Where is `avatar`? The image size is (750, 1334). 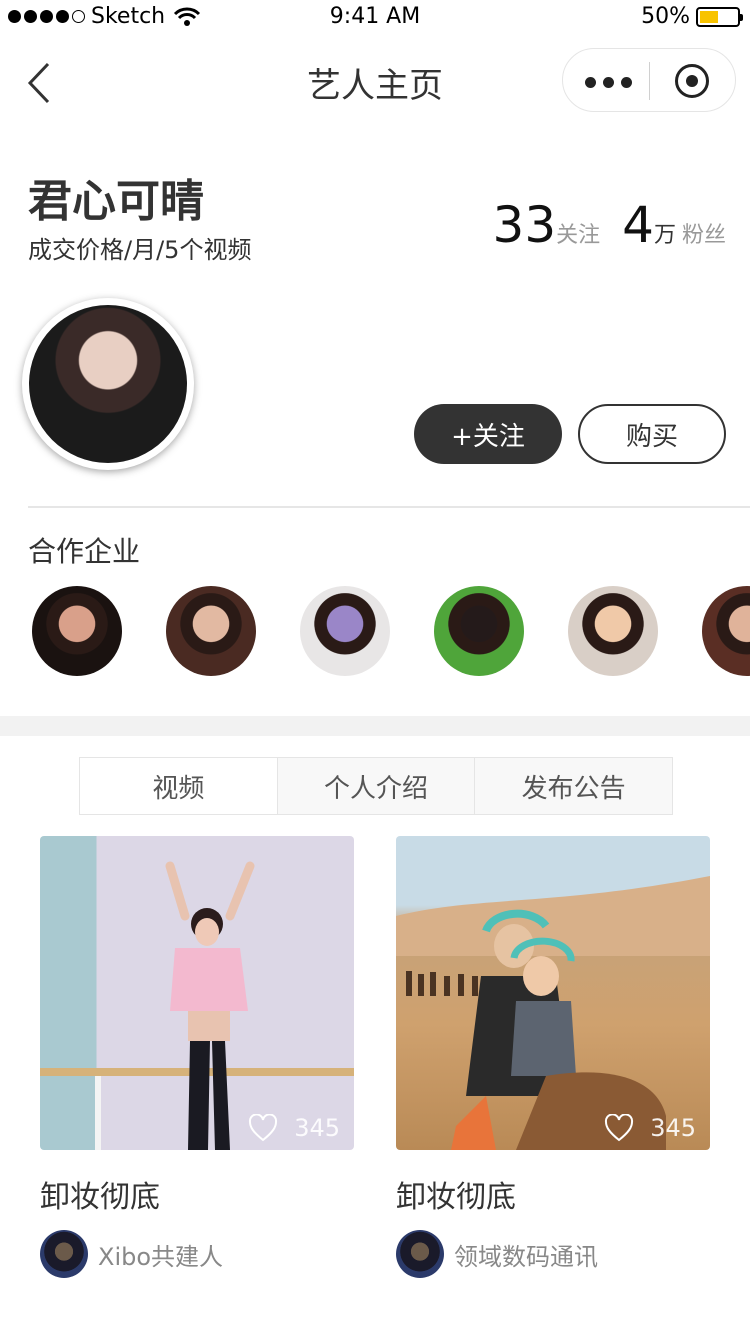 avatar is located at coordinates (108, 384).